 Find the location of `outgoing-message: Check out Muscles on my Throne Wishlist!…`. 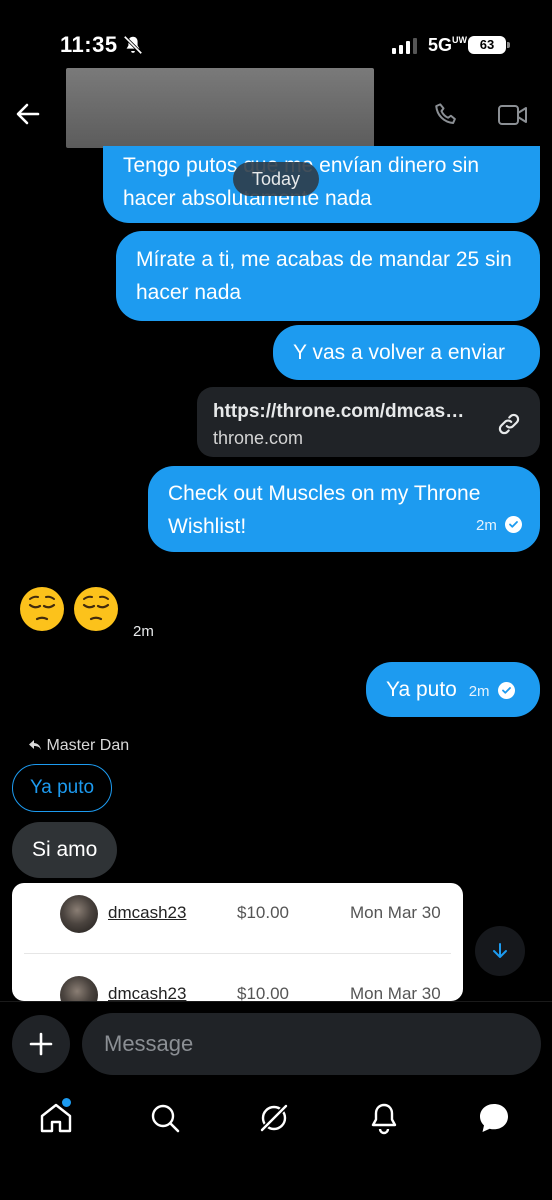

outgoing-message: Check out Muscles on my Throne Wishlist!… is located at coordinates (344, 509).